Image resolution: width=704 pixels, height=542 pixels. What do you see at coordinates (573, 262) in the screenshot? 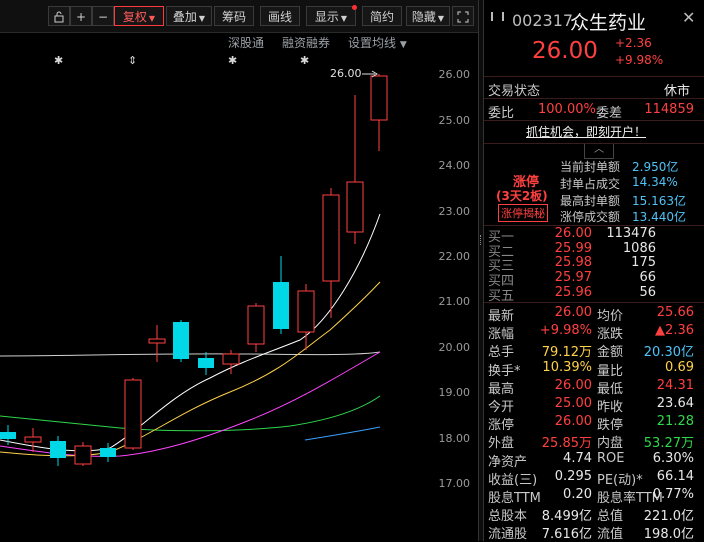
I see `bid-price: 25.98` at bounding box center [573, 262].